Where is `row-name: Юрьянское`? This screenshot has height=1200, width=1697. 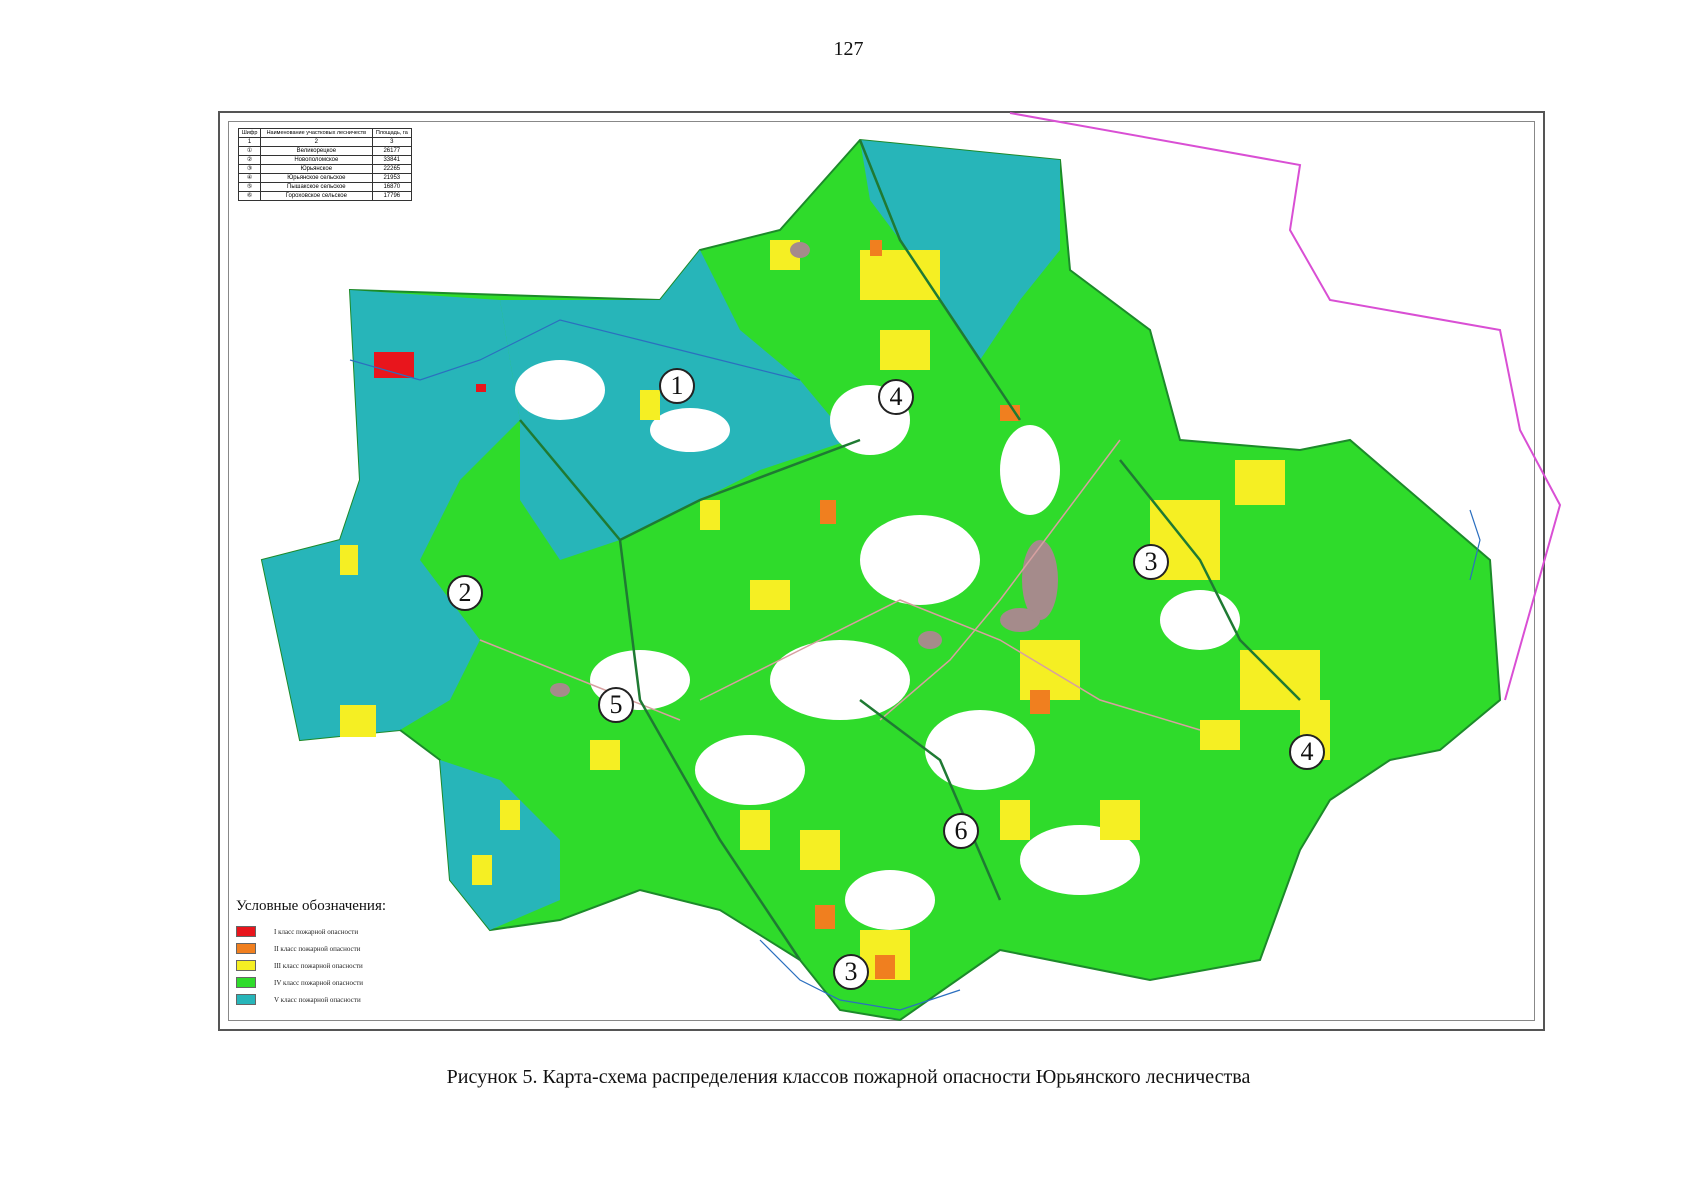
row-name: Юрьянское is located at coordinates (316, 169).